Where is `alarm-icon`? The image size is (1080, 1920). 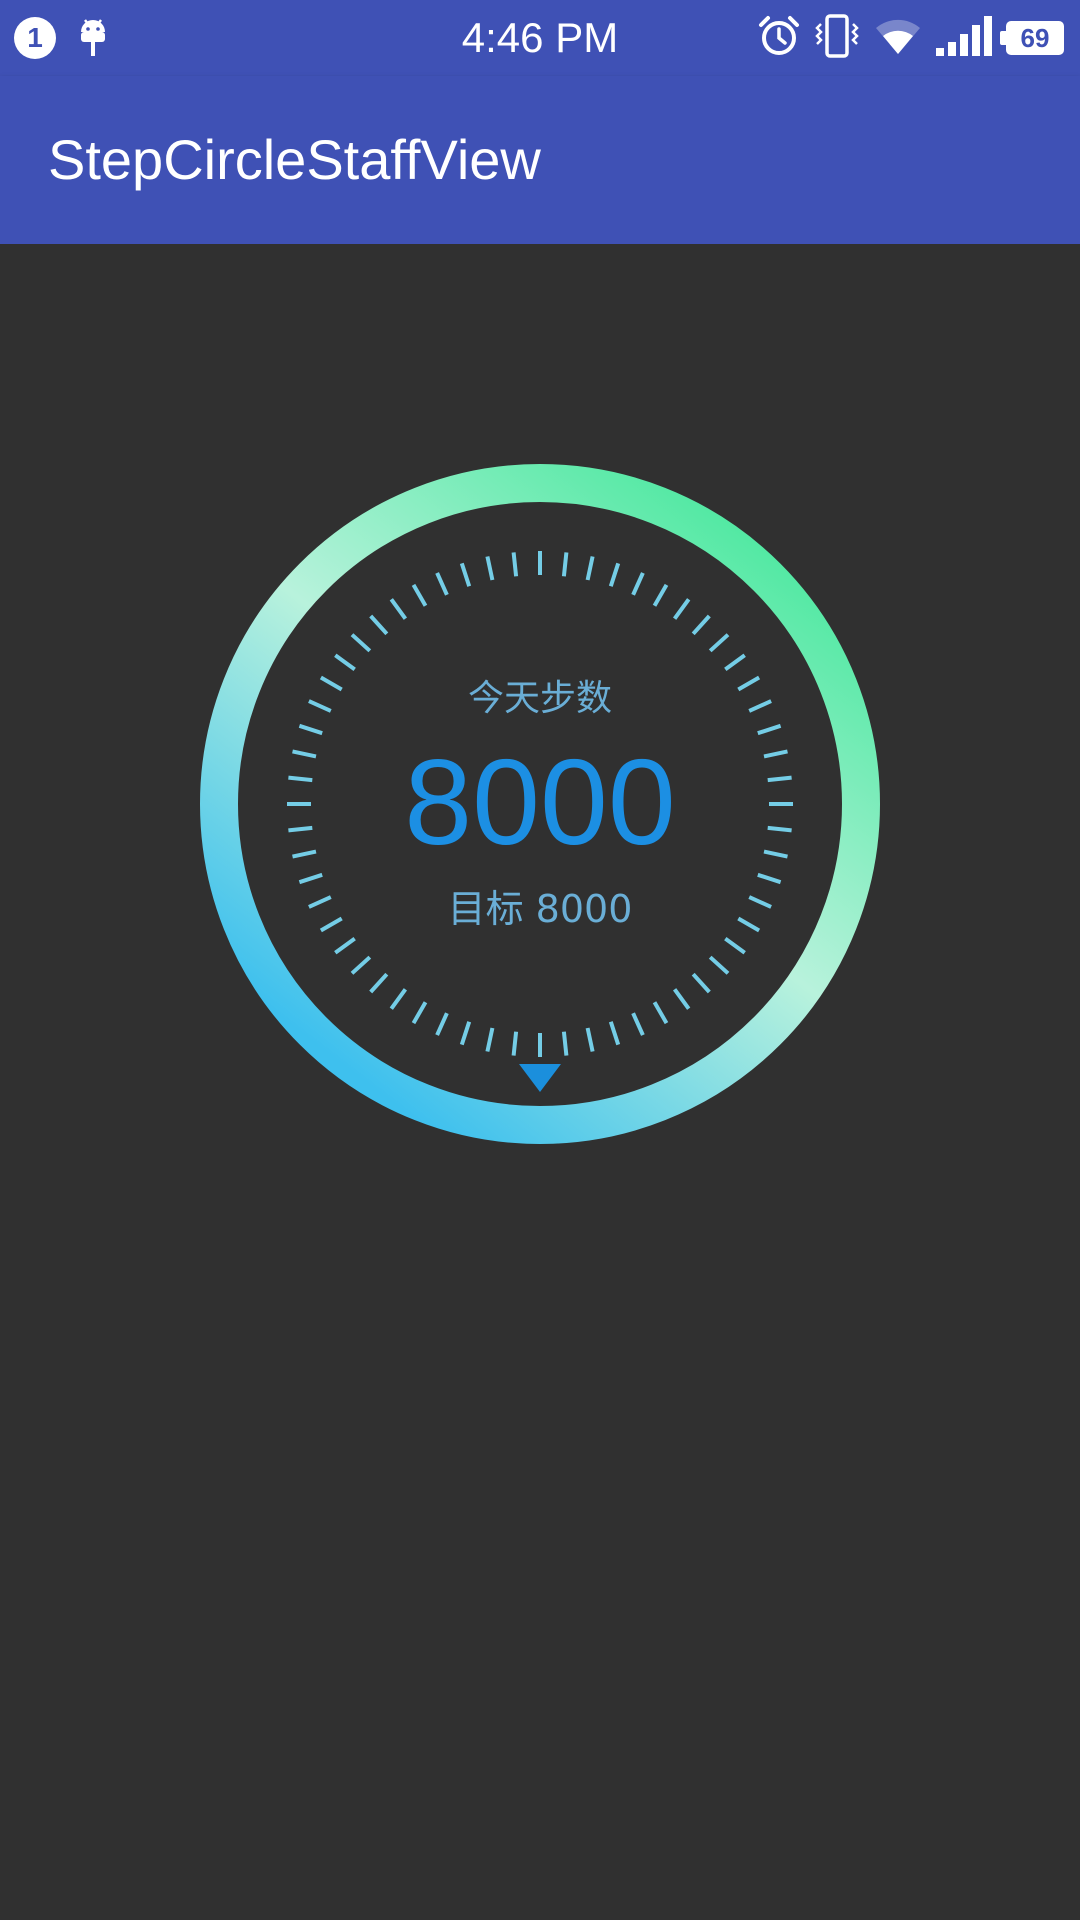 alarm-icon is located at coordinates (779, 38).